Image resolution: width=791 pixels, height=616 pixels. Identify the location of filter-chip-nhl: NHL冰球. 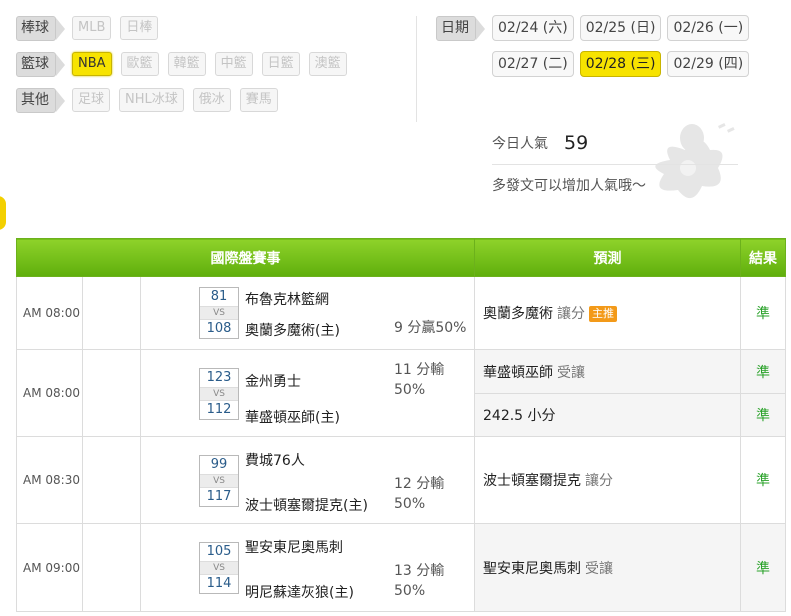
(151, 100).